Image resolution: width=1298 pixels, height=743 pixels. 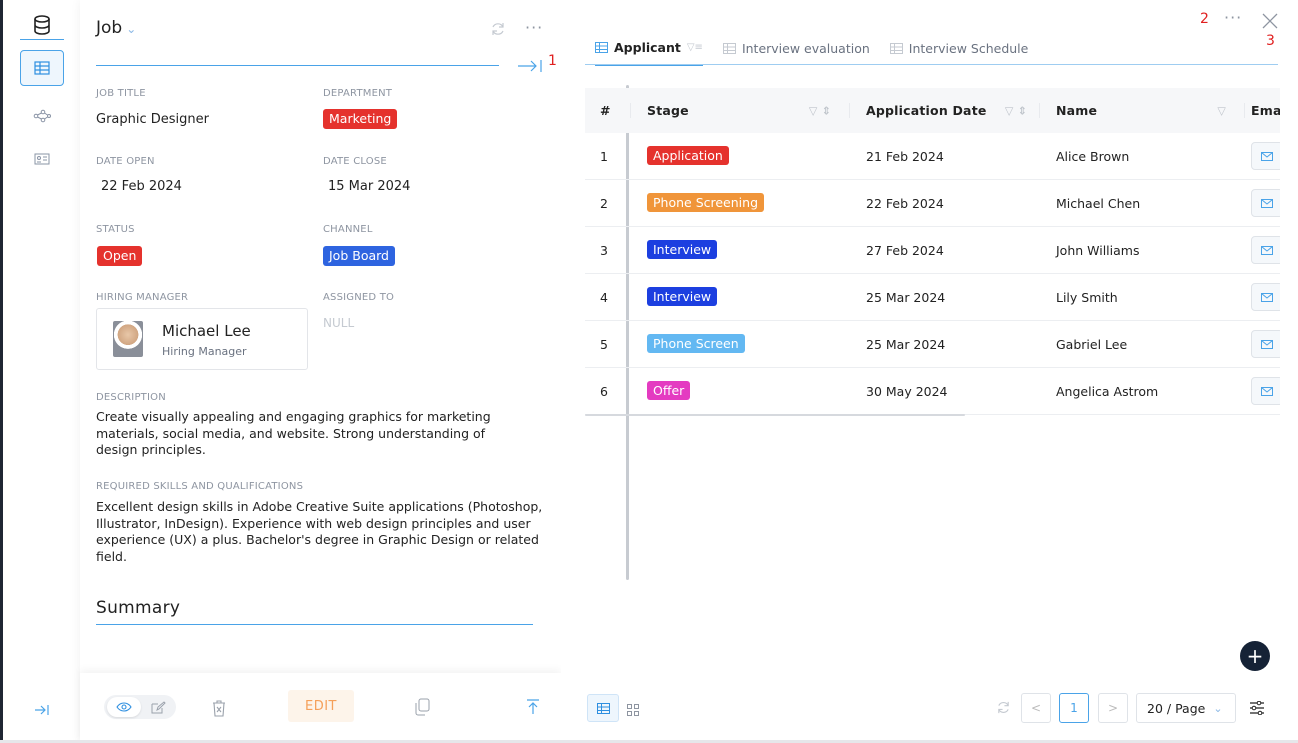 I want to click on delete-icon, so click(x=219, y=708).